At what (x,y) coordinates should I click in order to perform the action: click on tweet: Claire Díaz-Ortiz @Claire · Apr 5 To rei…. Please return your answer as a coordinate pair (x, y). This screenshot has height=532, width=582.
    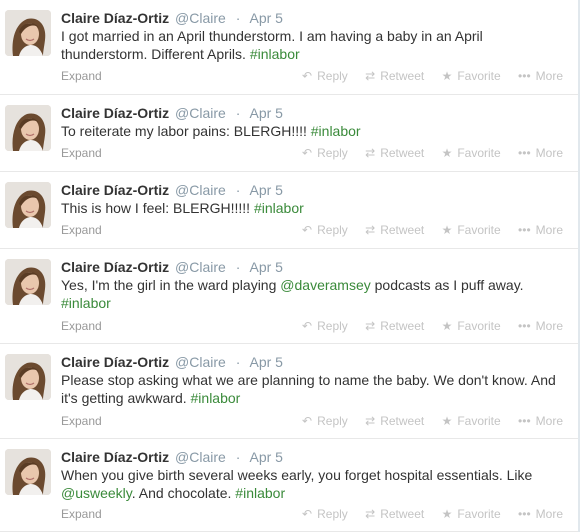
    Looking at the image, I should click on (289, 133).